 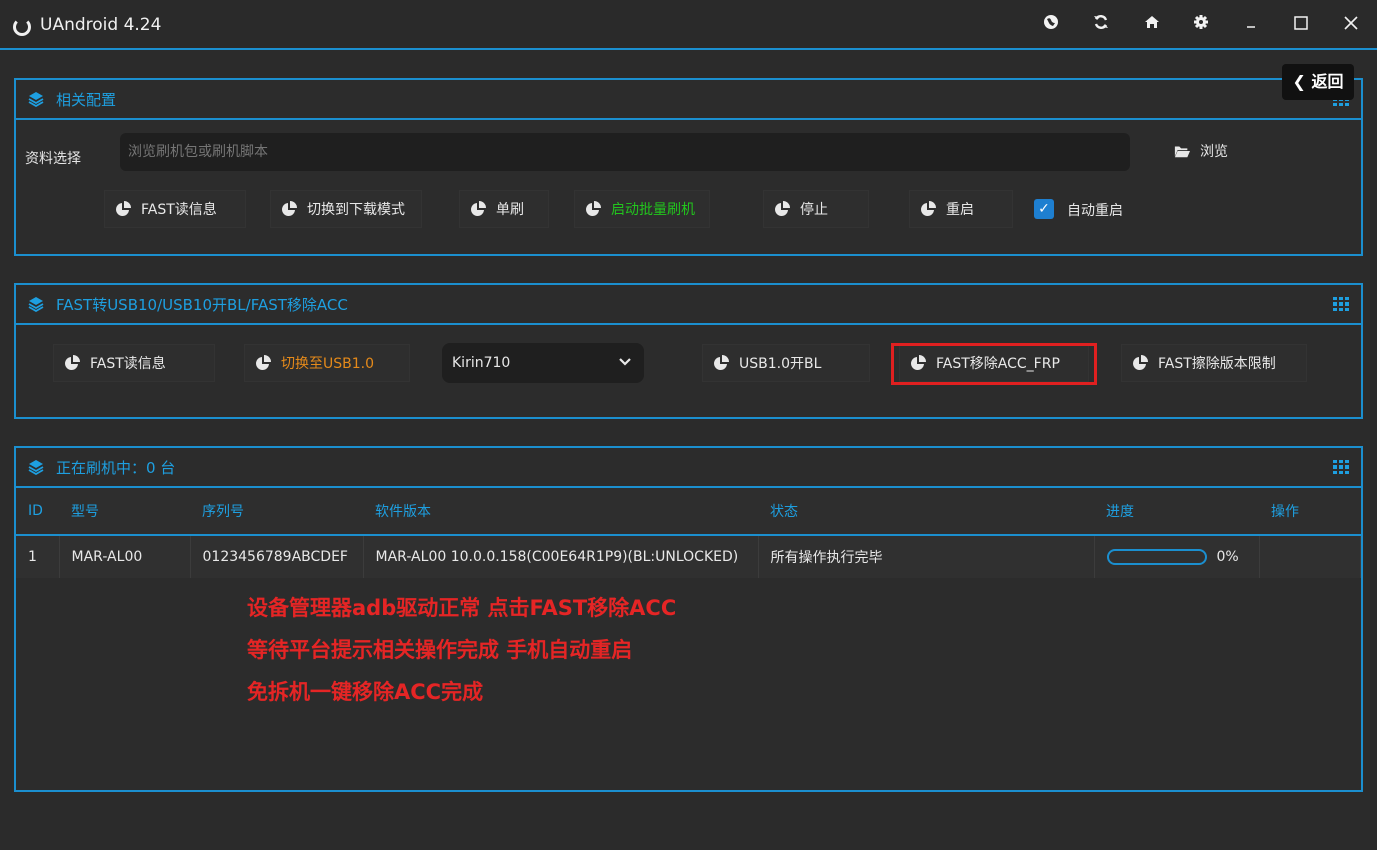 What do you see at coordinates (688, 100) in the screenshot?
I see `config-panel-header: 相关配置` at bounding box center [688, 100].